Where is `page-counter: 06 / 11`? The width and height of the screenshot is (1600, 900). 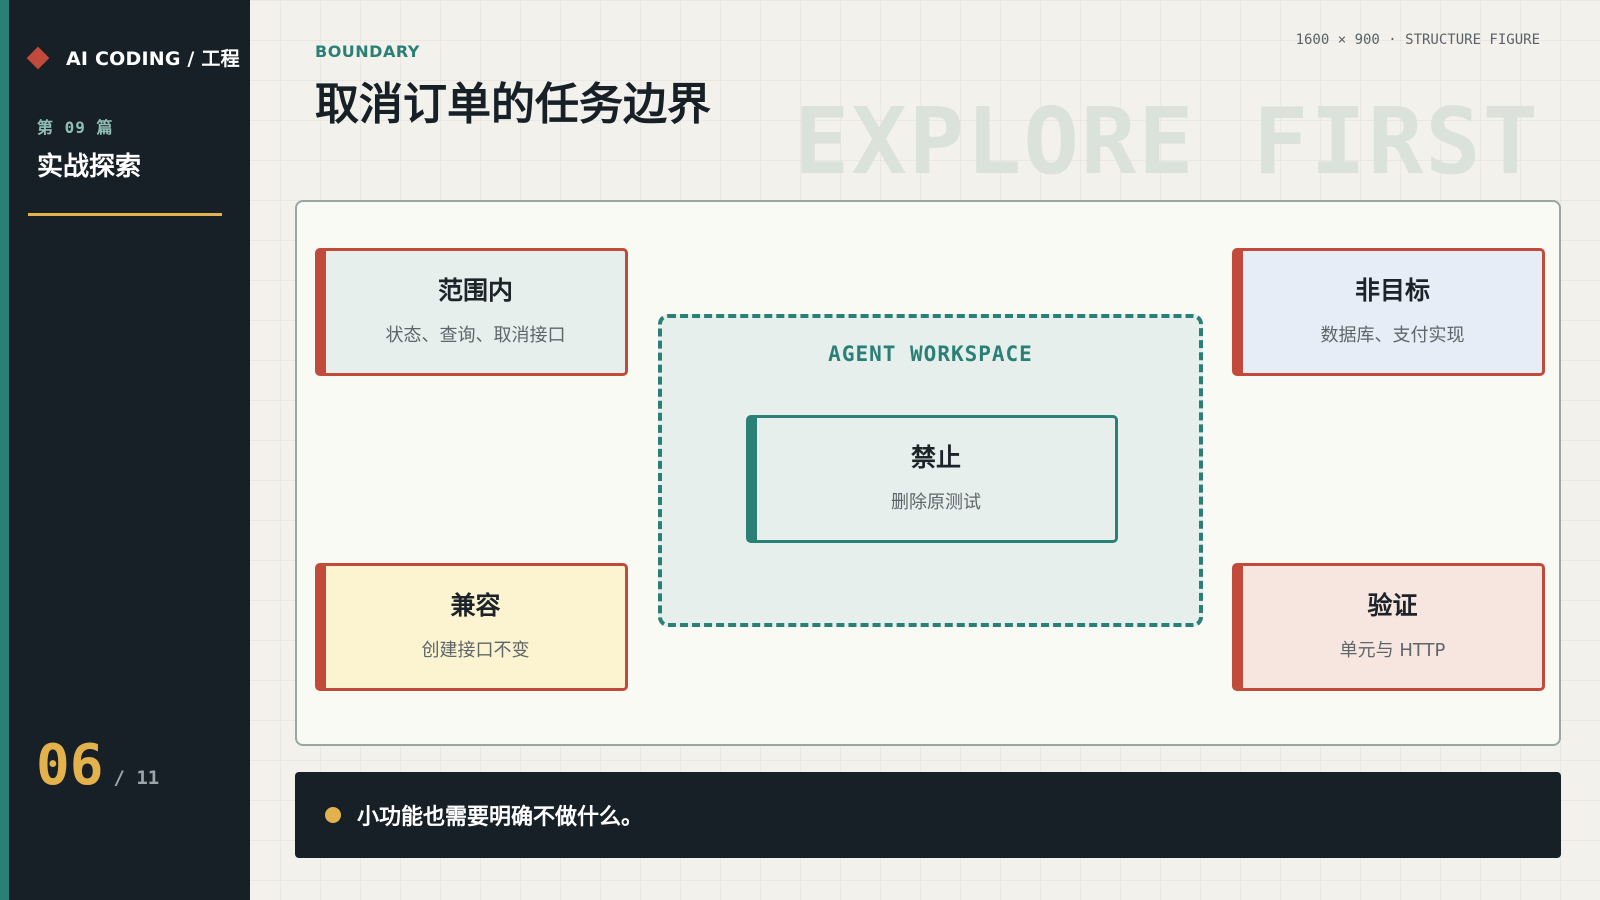 page-counter: 06 / 11 is located at coordinates (97, 766).